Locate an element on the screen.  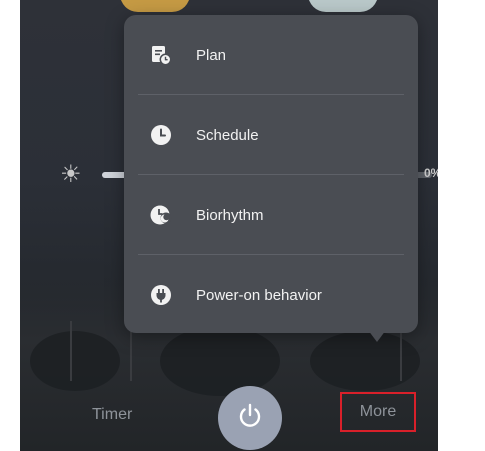
power-button is located at coordinates (250, 418).